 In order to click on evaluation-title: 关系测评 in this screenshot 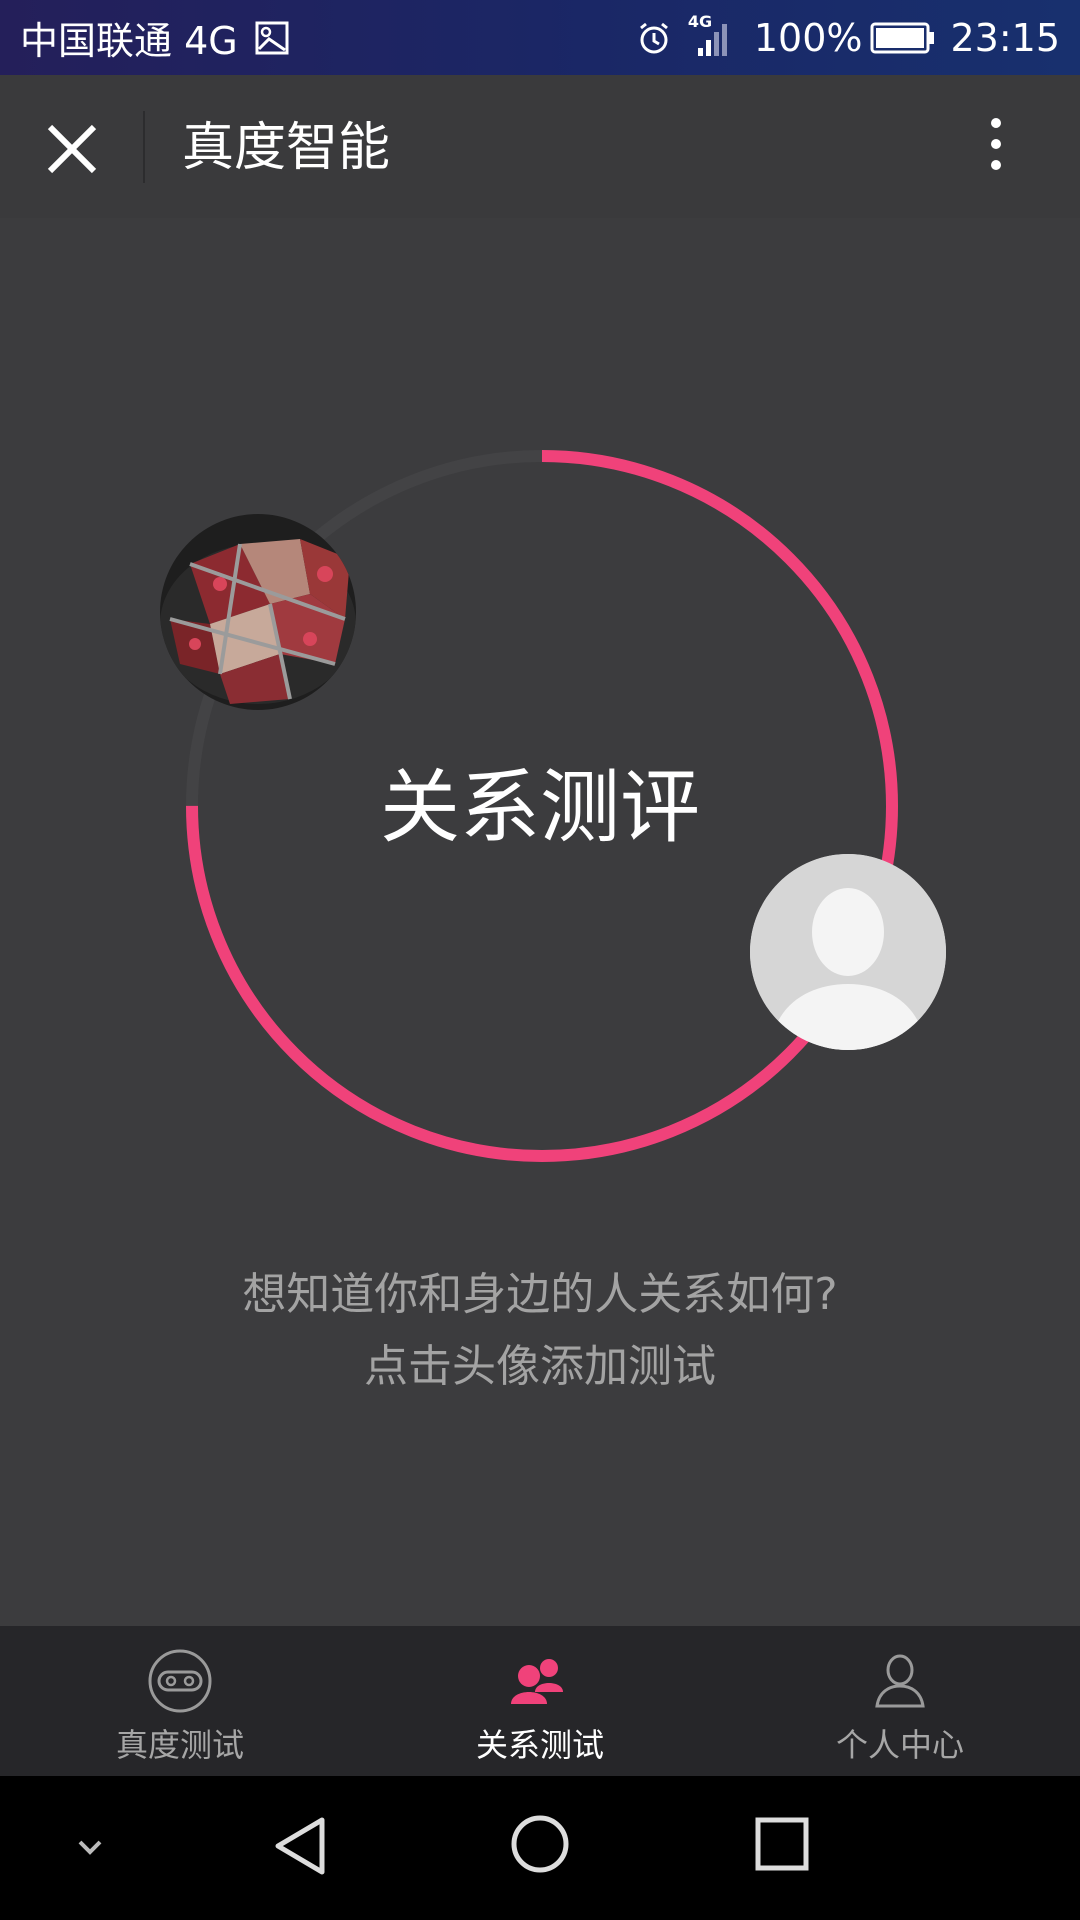, I will do `click(540, 807)`.